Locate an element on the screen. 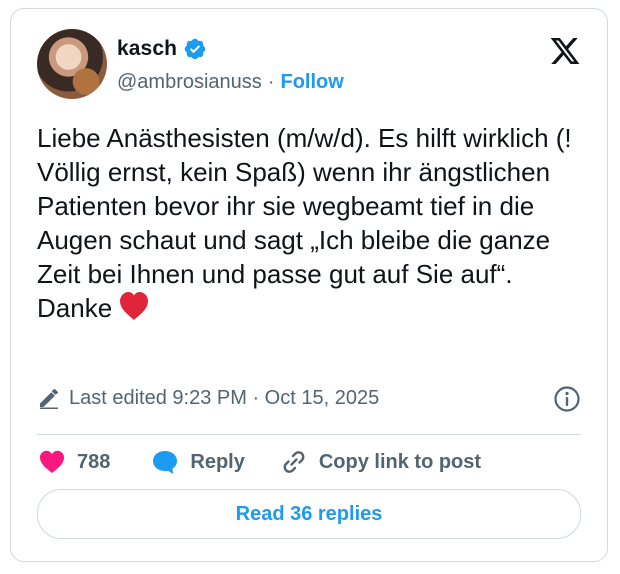 The height and width of the screenshot is (574, 620). reply-button: Reply is located at coordinates (197, 462).